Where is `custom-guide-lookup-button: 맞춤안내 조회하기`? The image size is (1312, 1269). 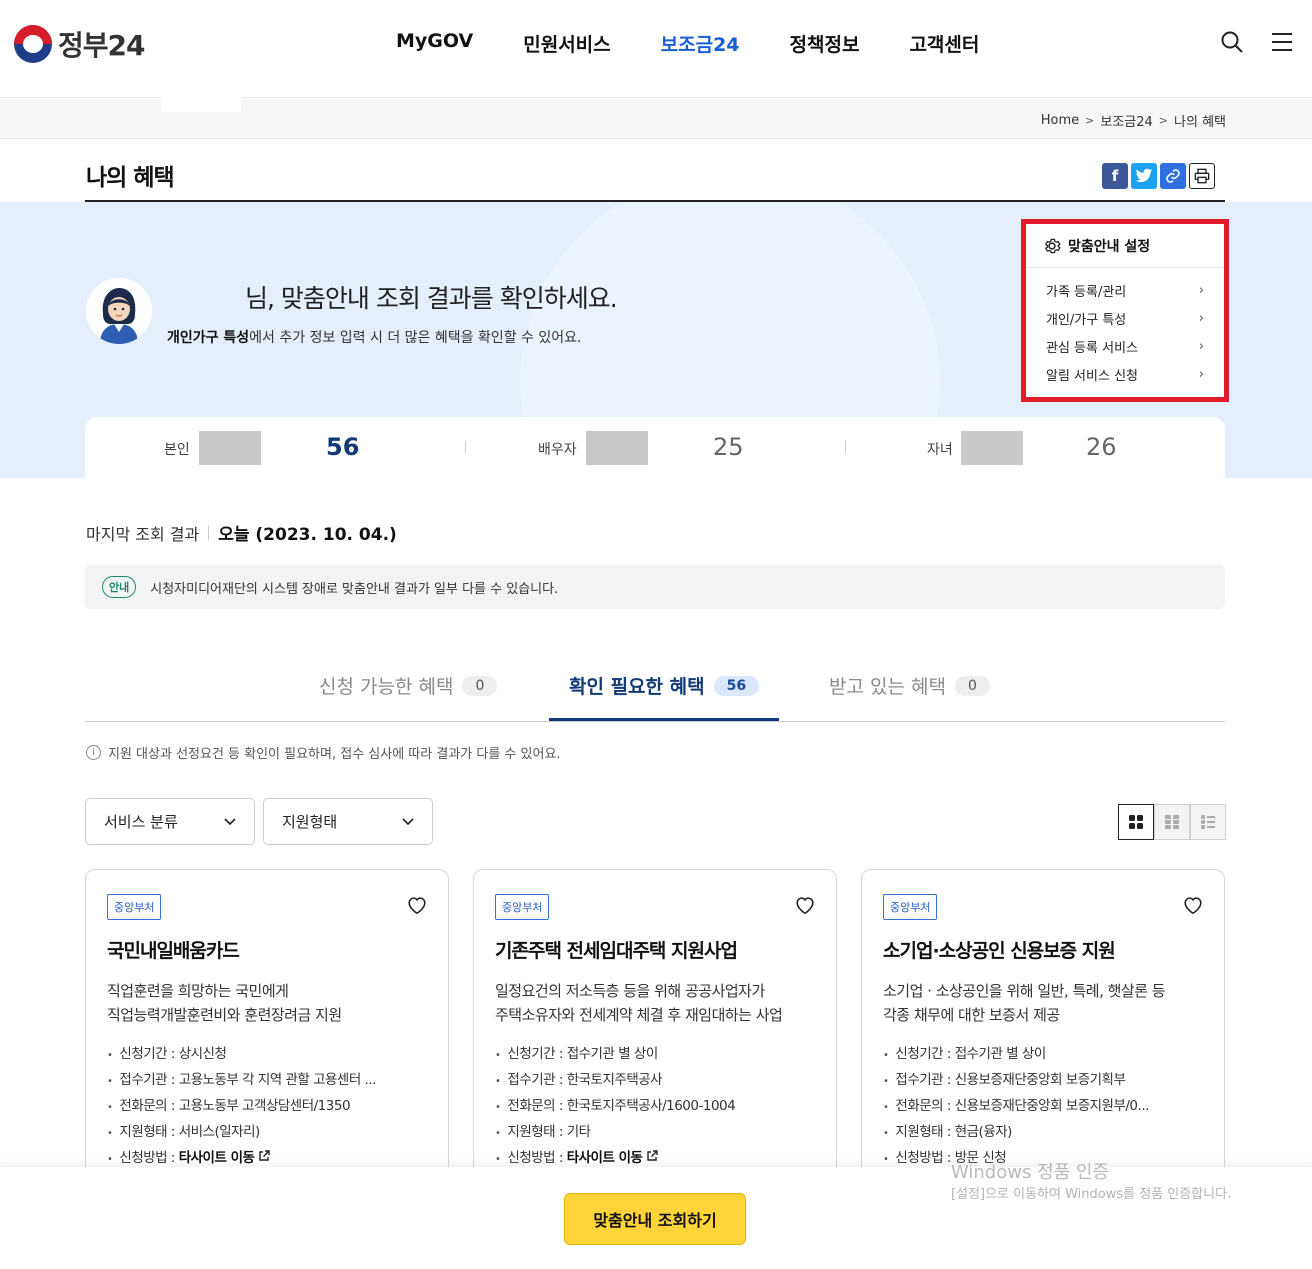 custom-guide-lookup-button: 맞춤안내 조회하기 is located at coordinates (655, 1219).